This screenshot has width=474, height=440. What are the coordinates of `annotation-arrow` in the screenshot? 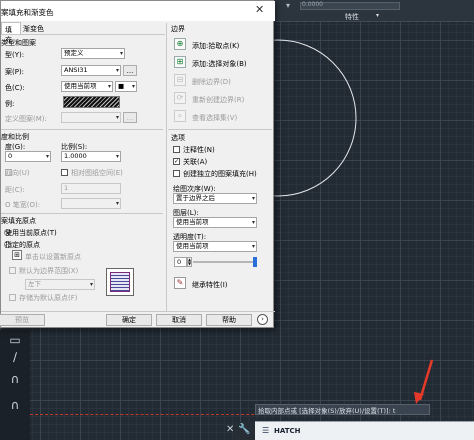 It's located at (424, 381).